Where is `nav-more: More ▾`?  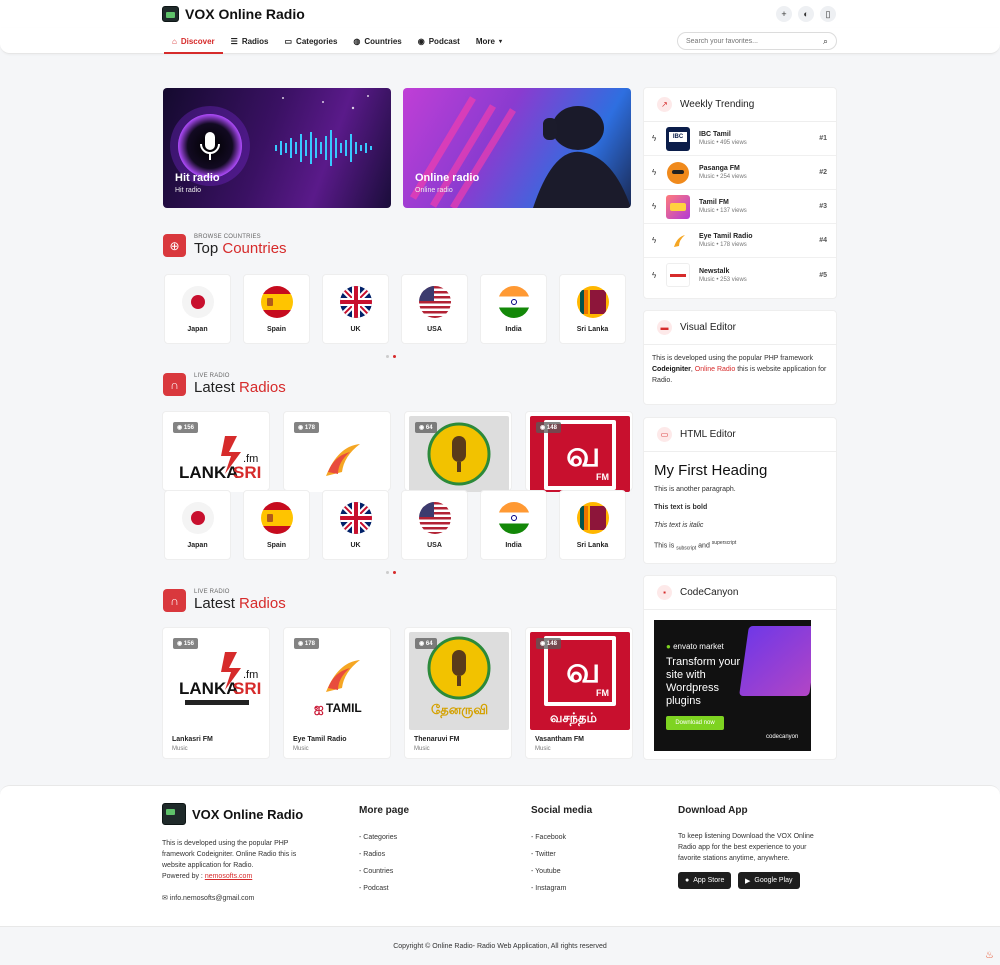 nav-more: More ▾ is located at coordinates (489, 41).